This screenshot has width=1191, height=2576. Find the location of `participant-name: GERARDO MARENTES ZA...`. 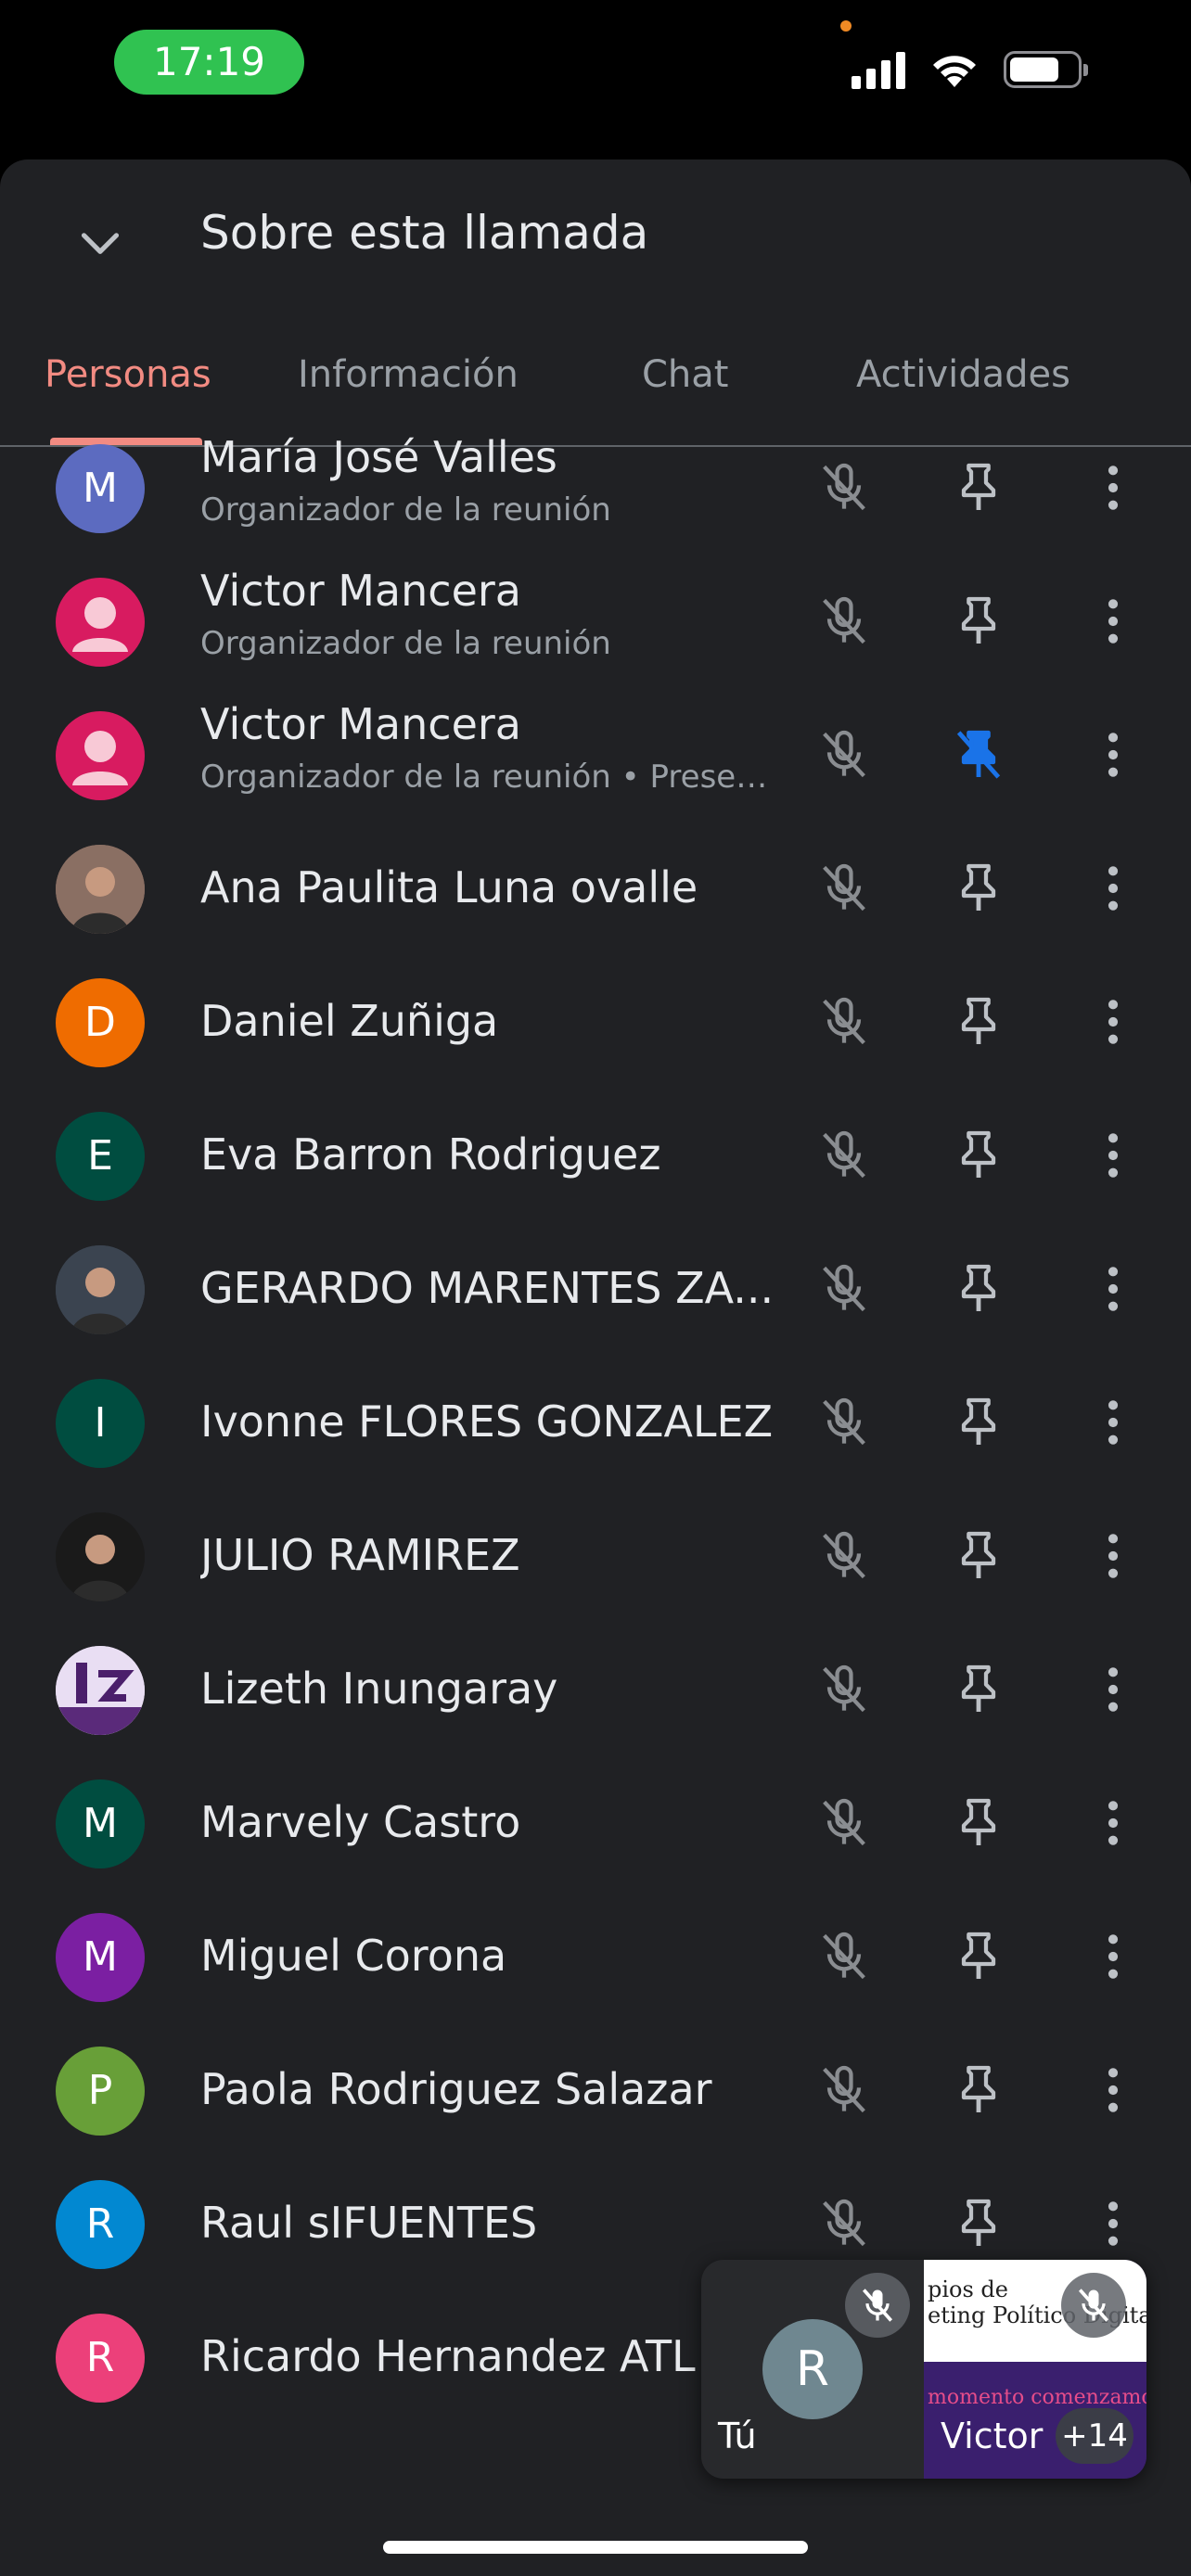

participant-name: GERARDO MARENTES ZA... is located at coordinates (488, 1288).